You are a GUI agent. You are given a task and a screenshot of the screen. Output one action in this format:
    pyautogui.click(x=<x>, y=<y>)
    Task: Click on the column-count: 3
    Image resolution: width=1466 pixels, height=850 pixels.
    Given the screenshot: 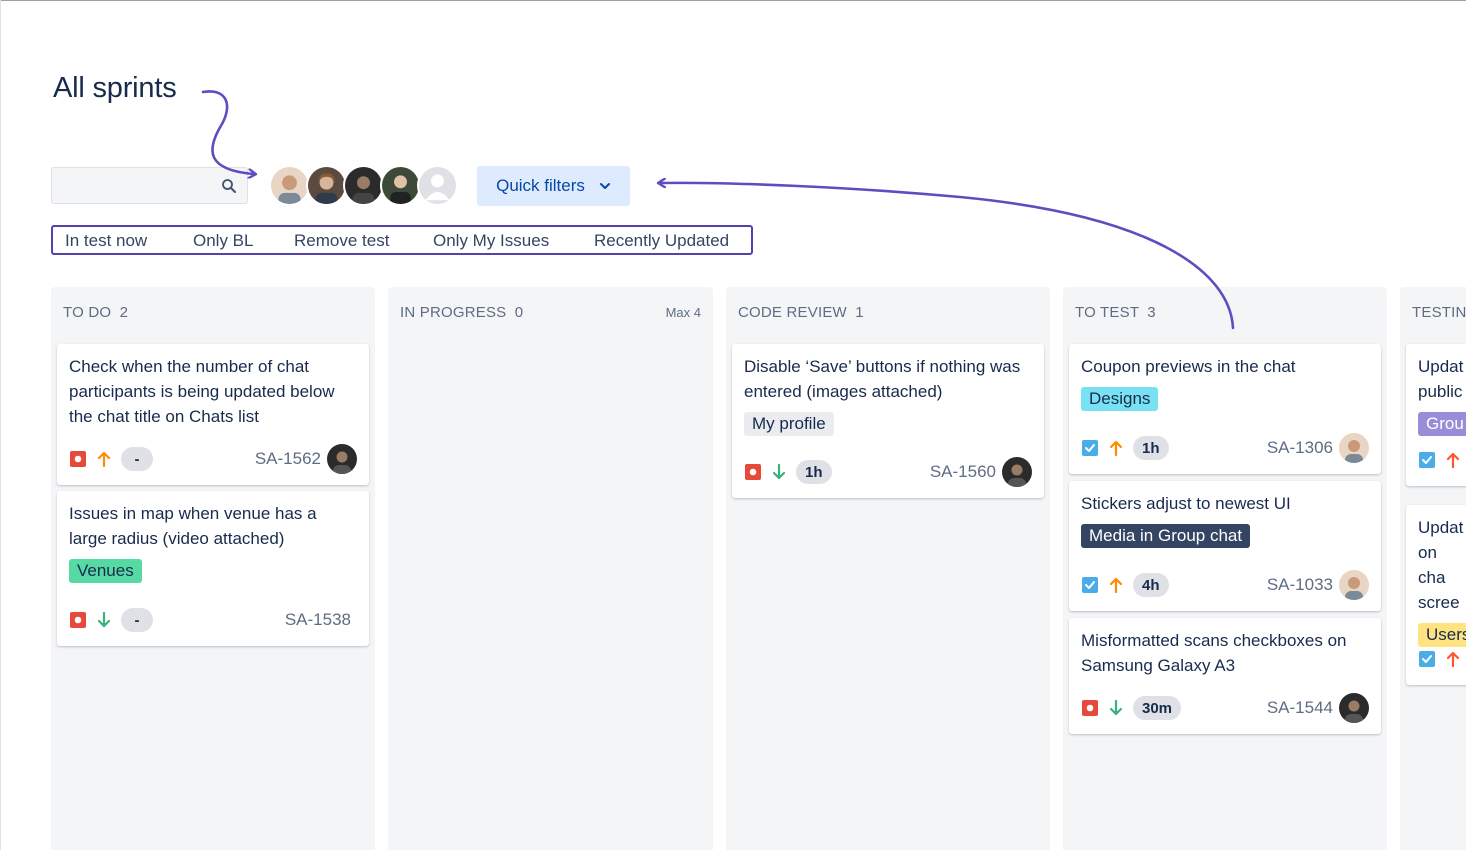 What is the action you would take?
    pyautogui.click(x=1151, y=312)
    